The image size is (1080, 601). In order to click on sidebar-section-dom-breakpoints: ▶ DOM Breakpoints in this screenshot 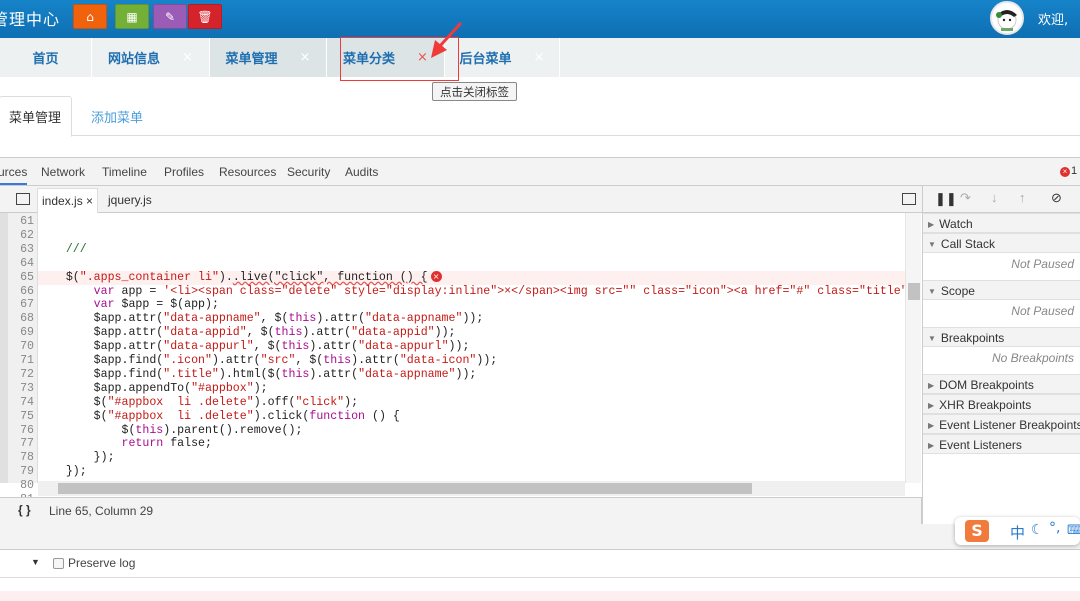, I will do `click(1001, 384)`.